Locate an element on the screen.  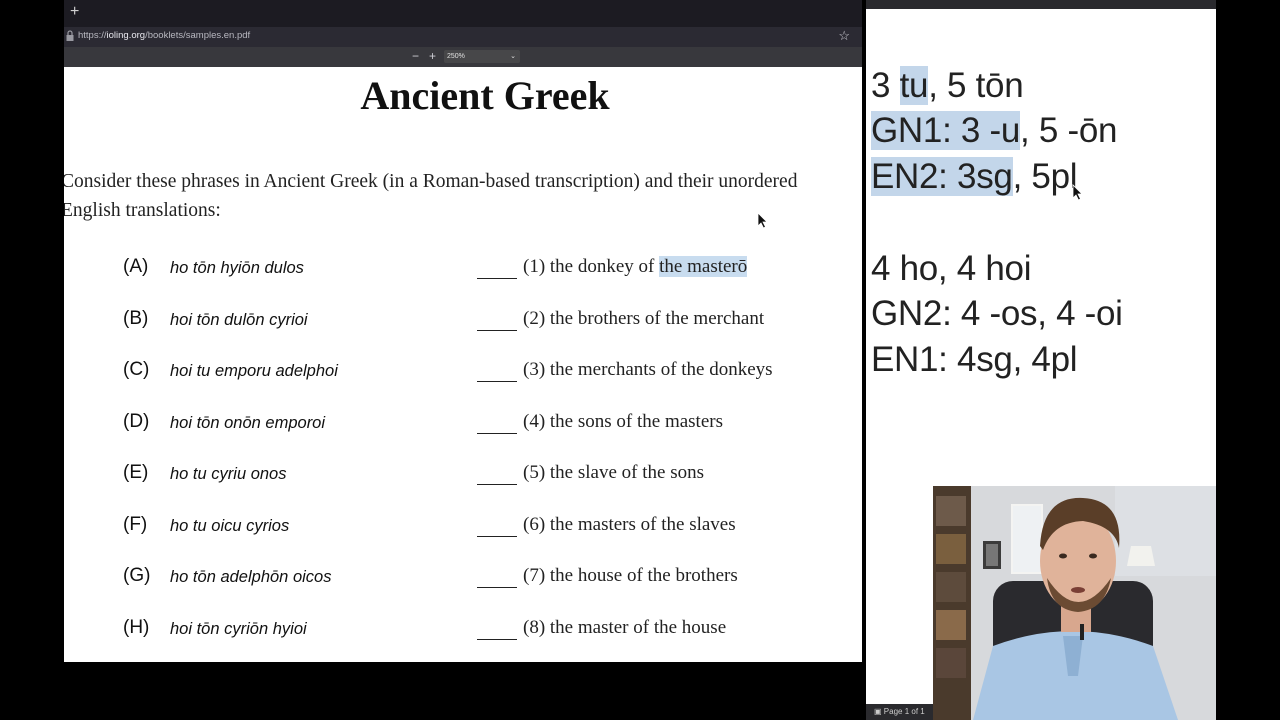
translation-number: (4) is located at coordinates (534, 421).